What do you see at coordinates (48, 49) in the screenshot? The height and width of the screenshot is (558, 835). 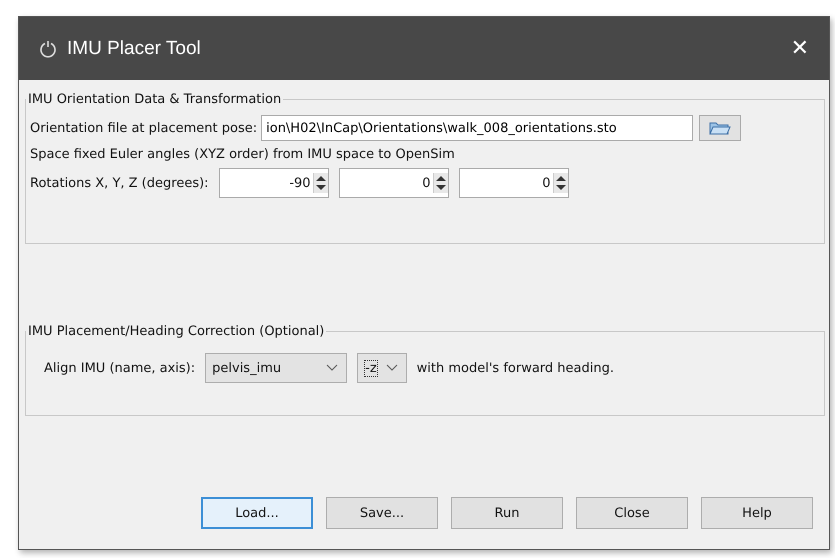 I see `power-icon` at bounding box center [48, 49].